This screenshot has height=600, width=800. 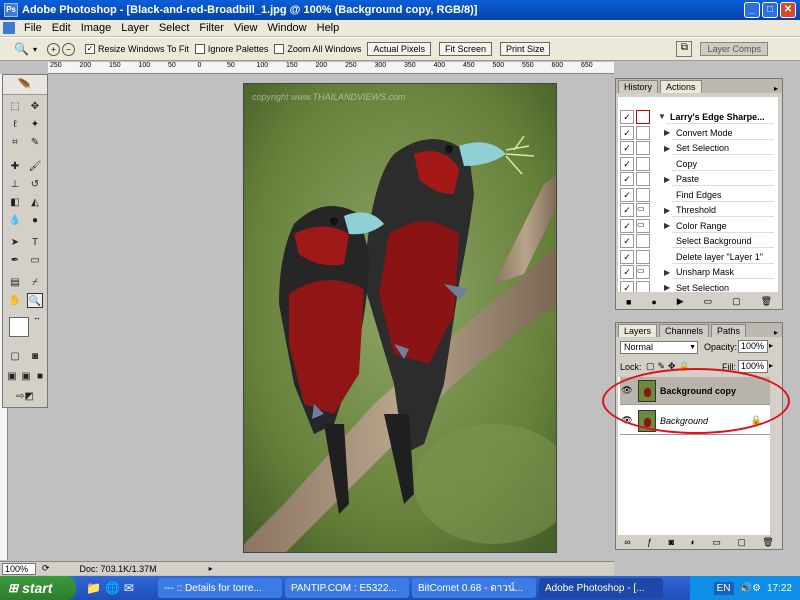 I want to click on layer-style-icon: ƒ, so click(x=649, y=542).